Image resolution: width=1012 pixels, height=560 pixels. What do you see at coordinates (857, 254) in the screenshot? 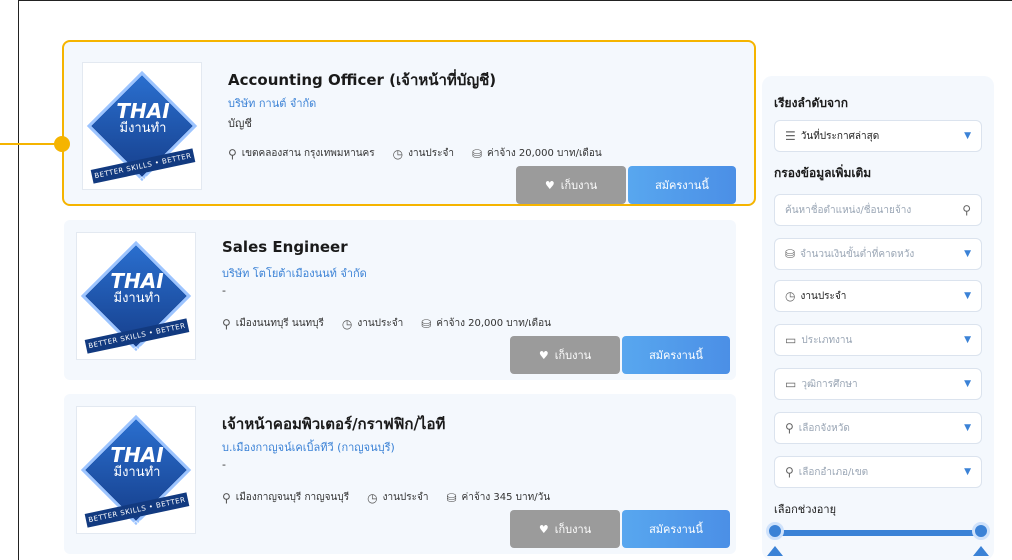
I see `salary-placeholder: จำนวนเงินขั้นต่ำที่คาดหวัง` at bounding box center [857, 254].